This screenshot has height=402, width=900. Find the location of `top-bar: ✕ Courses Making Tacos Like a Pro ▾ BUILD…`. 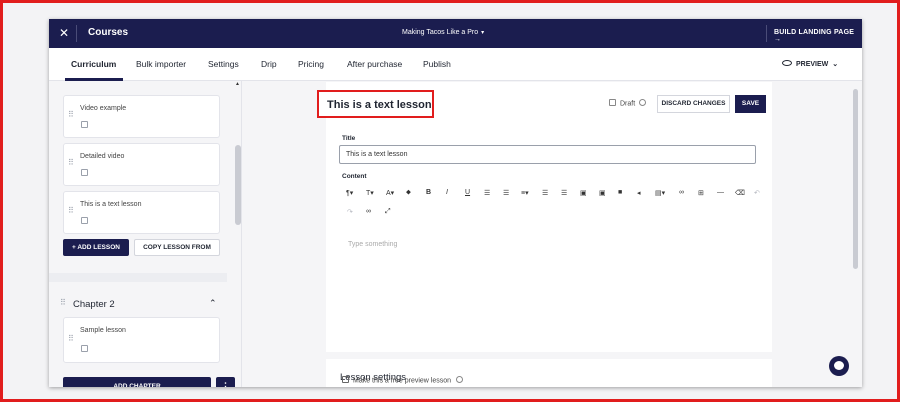

top-bar: ✕ Courses Making Tacos Like a Pro ▾ BUILD… is located at coordinates (455, 33).